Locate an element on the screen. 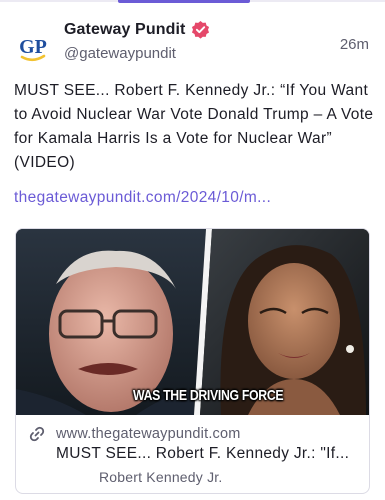 The width and height of the screenshot is (385, 500). avatar-initials: GP is located at coordinates (33, 47).